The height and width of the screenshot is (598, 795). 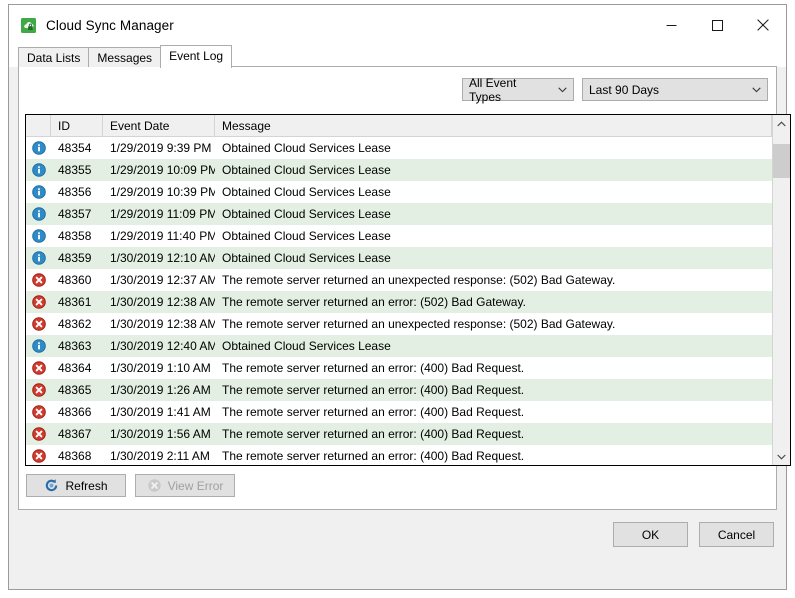 What do you see at coordinates (75, 236) in the screenshot?
I see `cell-id: 48358` at bounding box center [75, 236].